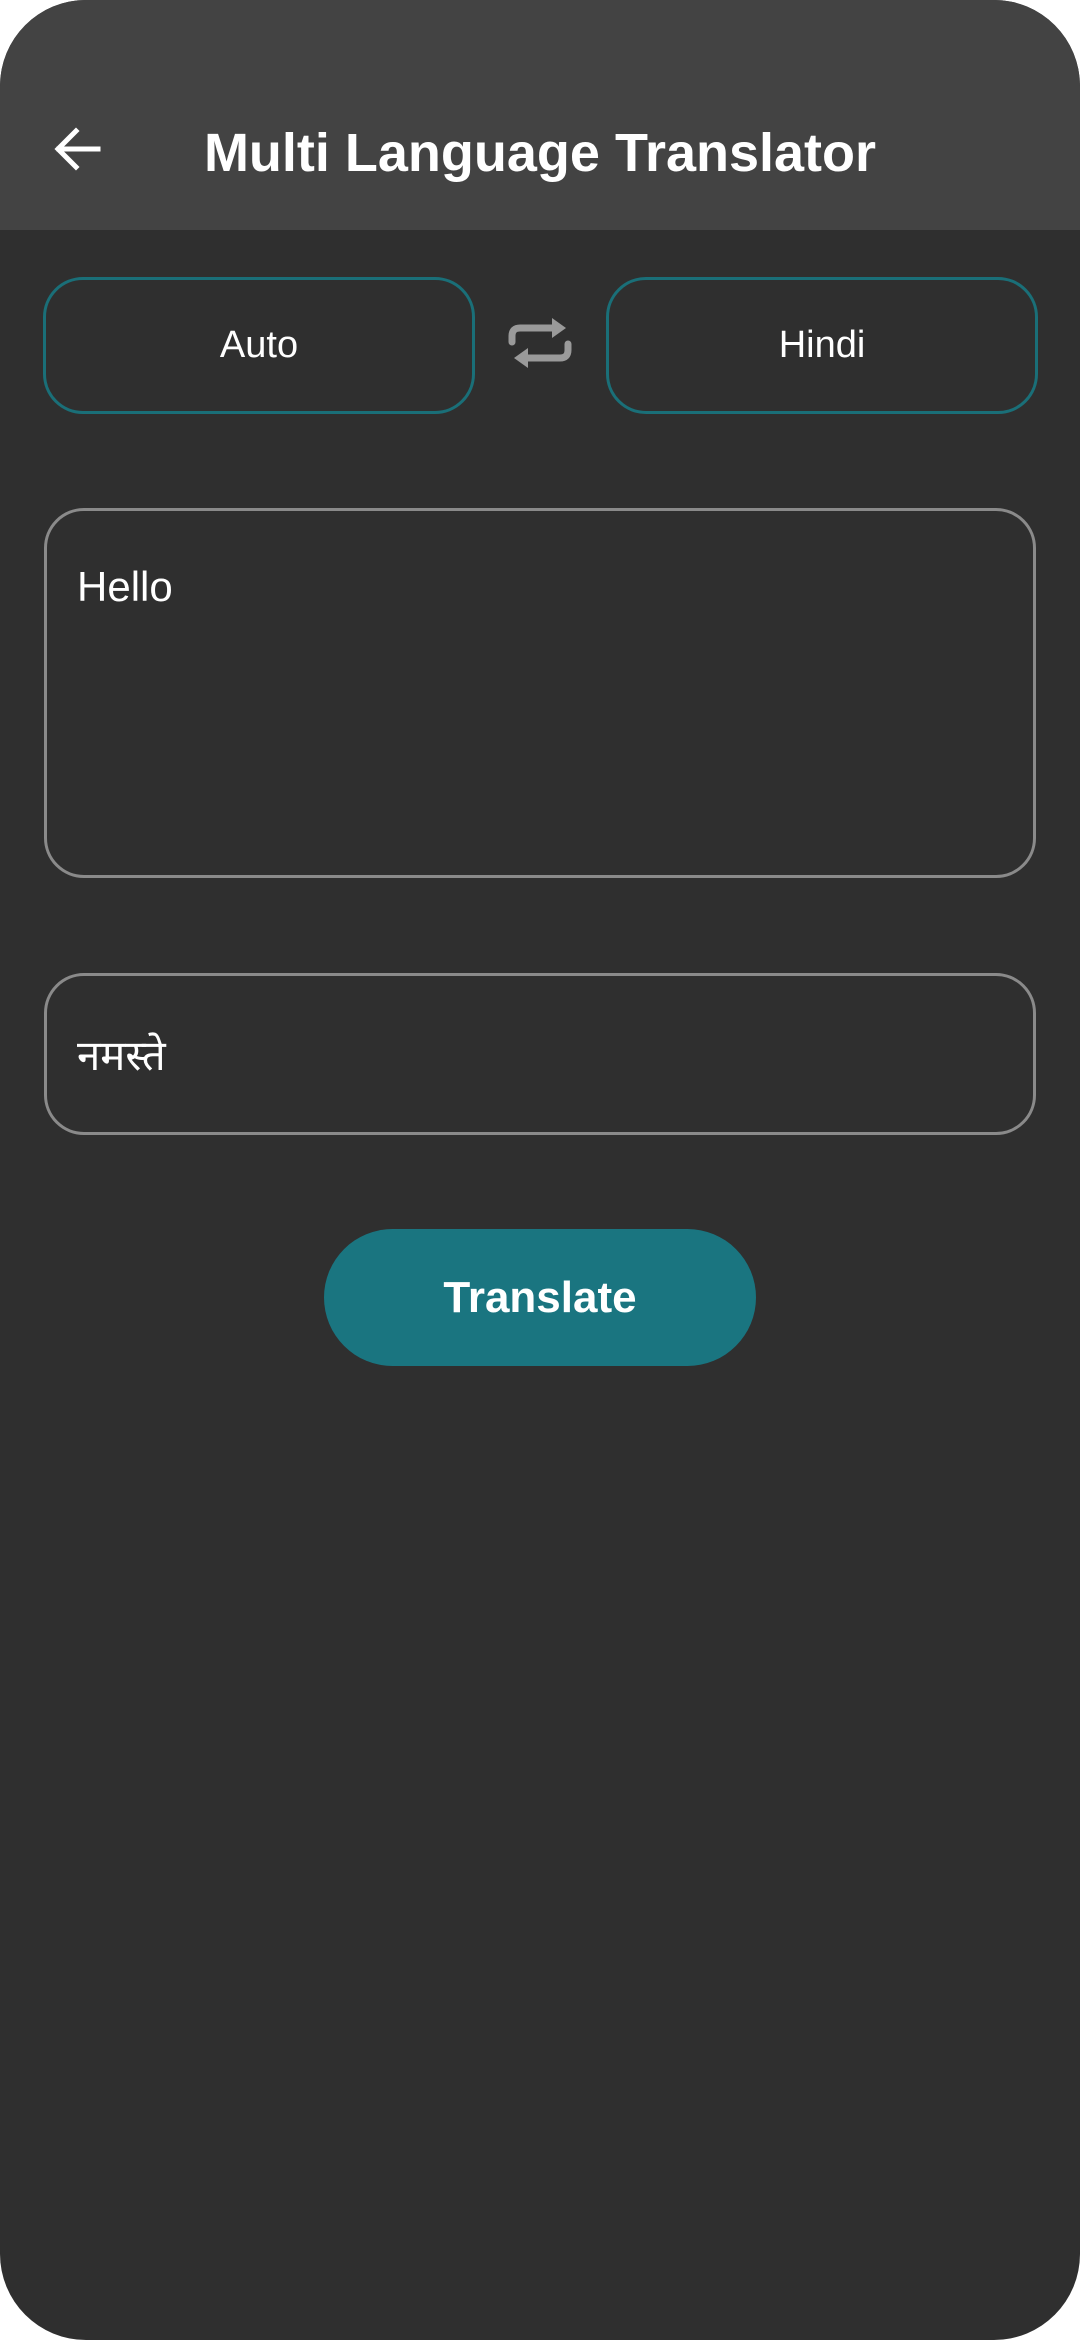  What do you see at coordinates (259, 345) in the screenshot?
I see `source-language-button: Auto` at bounding box center [259, 345].